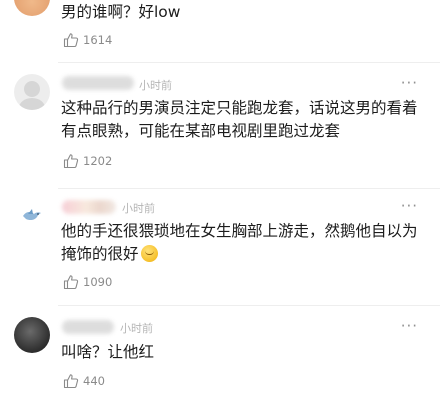  What do you see at coordinates (98, 282) in the screenshot?
I see `like-count: 1090` at bounding box center [98, 282].